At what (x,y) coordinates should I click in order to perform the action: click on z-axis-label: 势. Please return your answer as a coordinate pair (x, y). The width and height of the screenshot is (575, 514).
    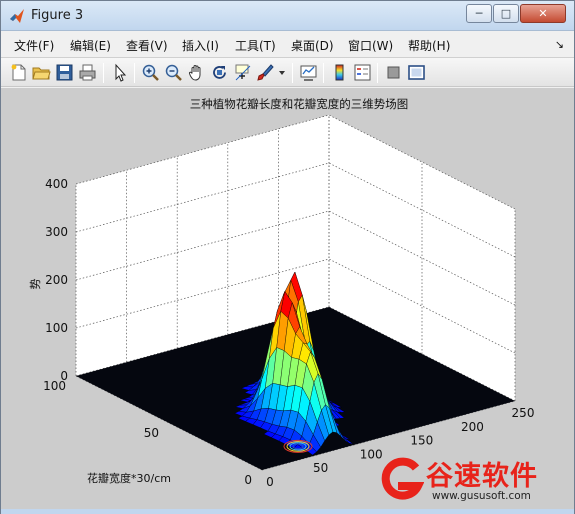
    Looking at the image, I should click on (35, 284).